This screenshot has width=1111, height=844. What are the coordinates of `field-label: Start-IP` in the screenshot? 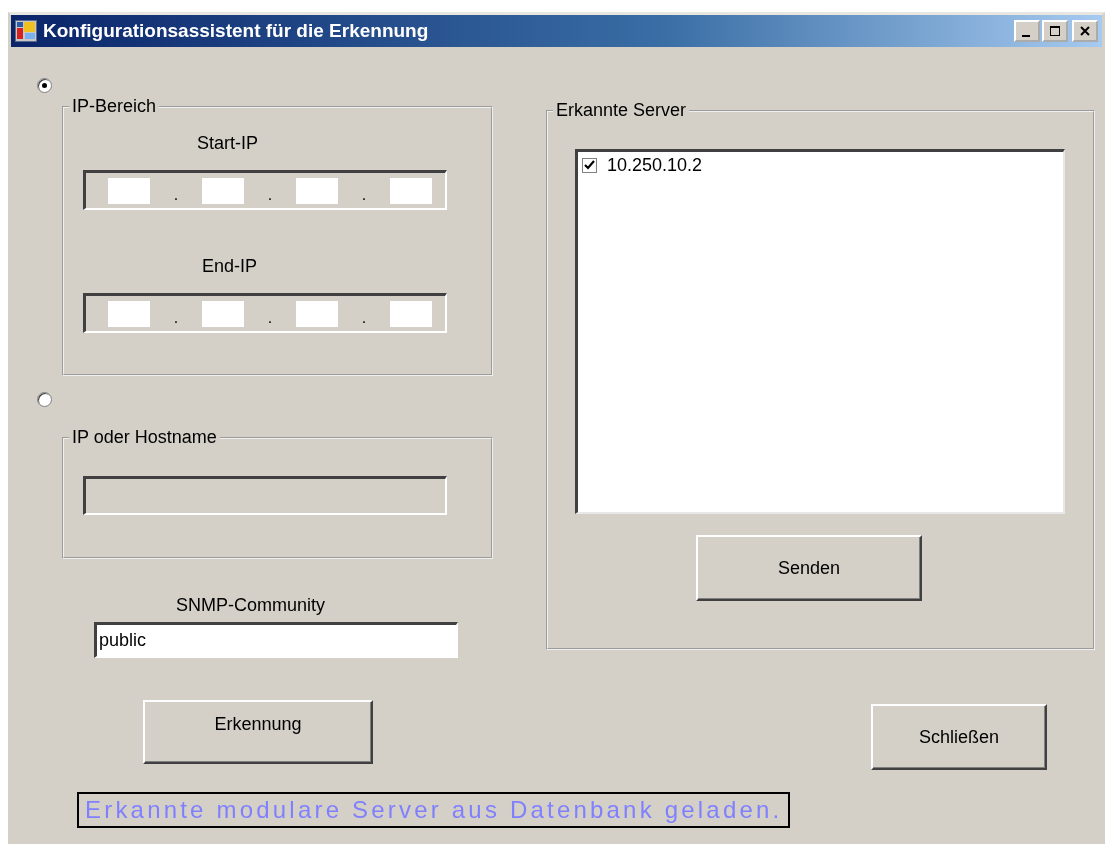 It's located at (227, 143).